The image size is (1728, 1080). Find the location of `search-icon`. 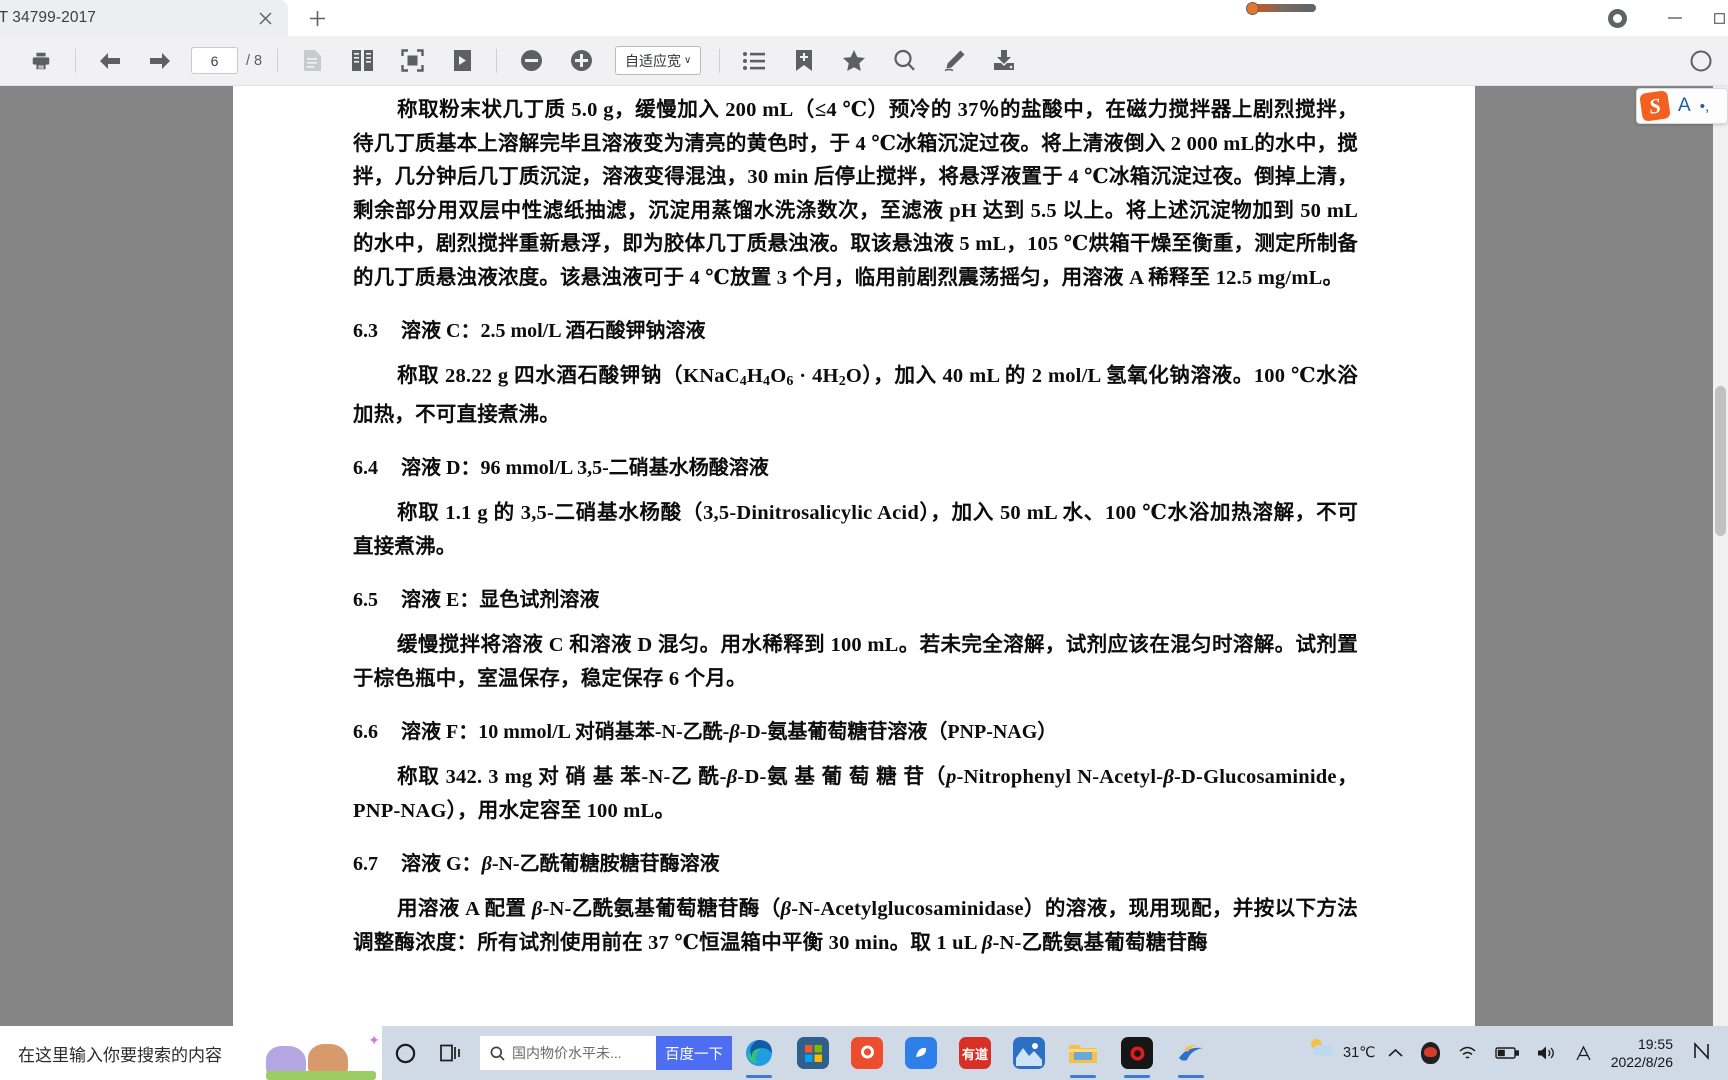

search-icon is located at coordinates (904, 61).